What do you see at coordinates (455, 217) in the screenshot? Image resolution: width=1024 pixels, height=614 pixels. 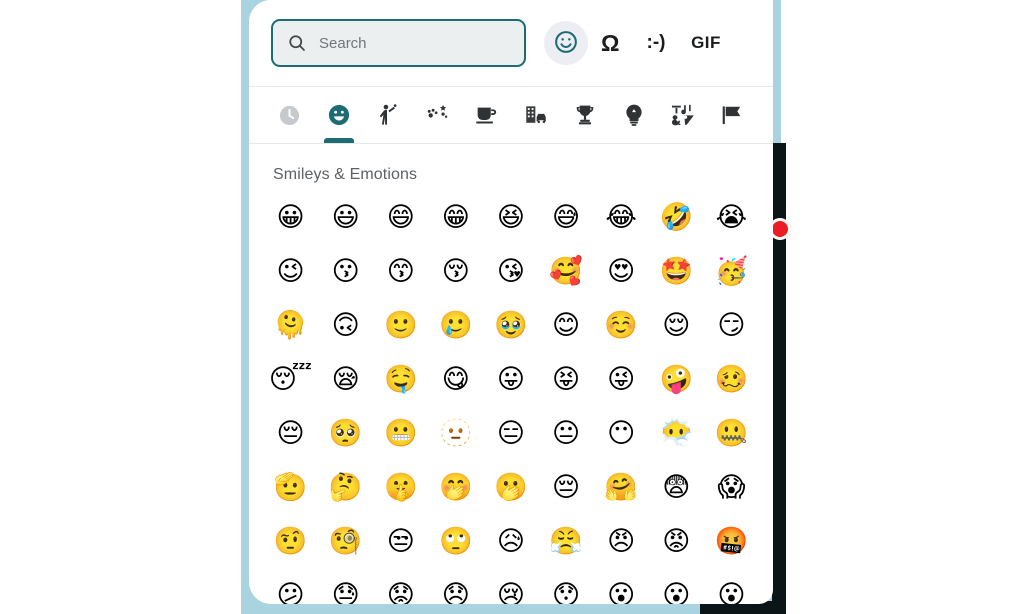 I see `emoji-cell: 😁` at bounding box center [455, 217].